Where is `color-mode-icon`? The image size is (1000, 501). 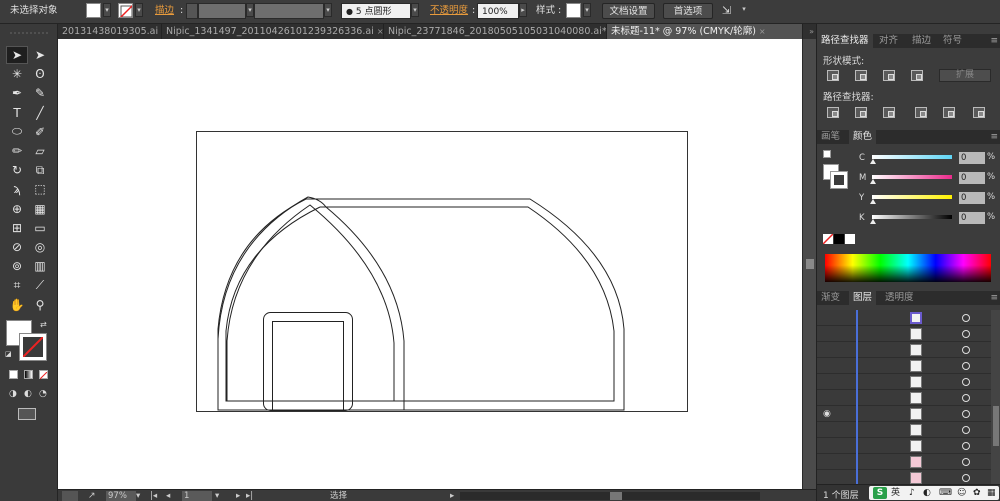 color-mode-icon is located at coordinates (13, 374).